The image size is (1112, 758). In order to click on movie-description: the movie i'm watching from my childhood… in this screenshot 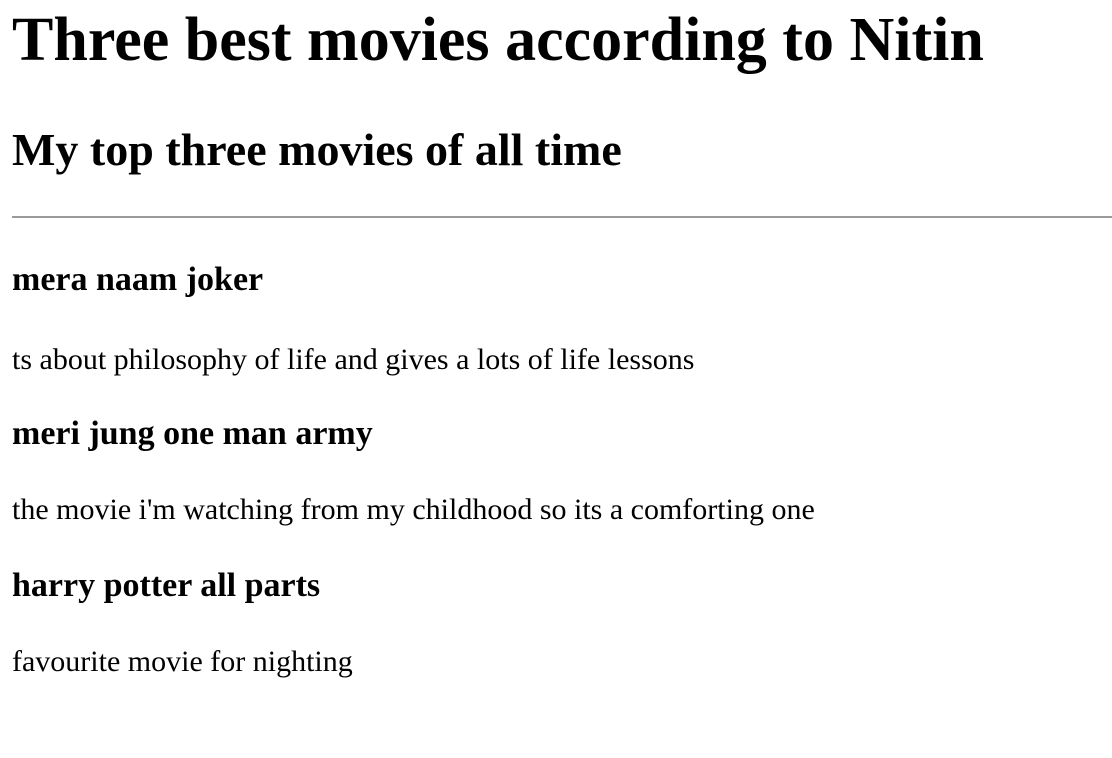, I will do `click(413, 509)`.